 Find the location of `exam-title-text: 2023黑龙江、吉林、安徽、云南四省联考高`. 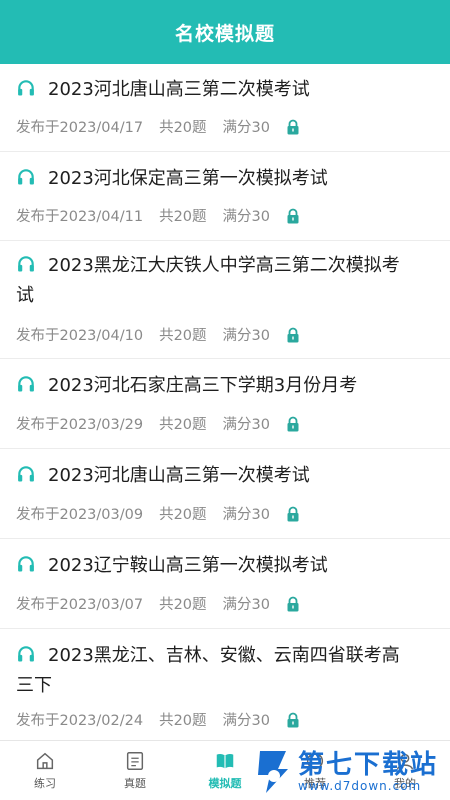

exam-title-text: 2023黑龙江、吉林、安徽、云南四省联考高 is located at coordinates (224, 655).